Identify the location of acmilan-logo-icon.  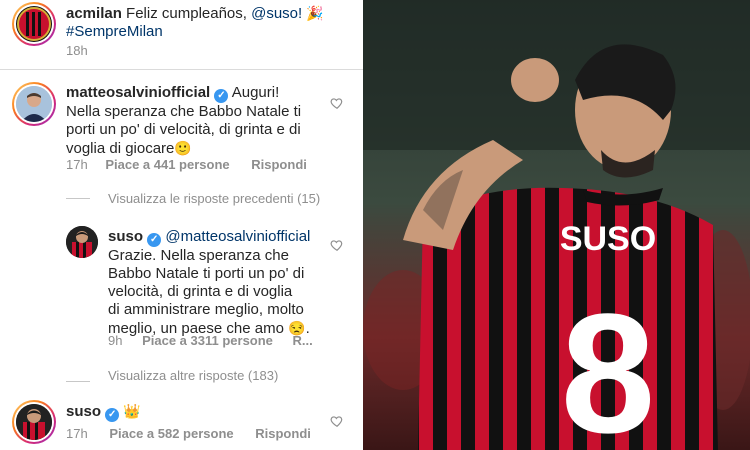
(34, 24).